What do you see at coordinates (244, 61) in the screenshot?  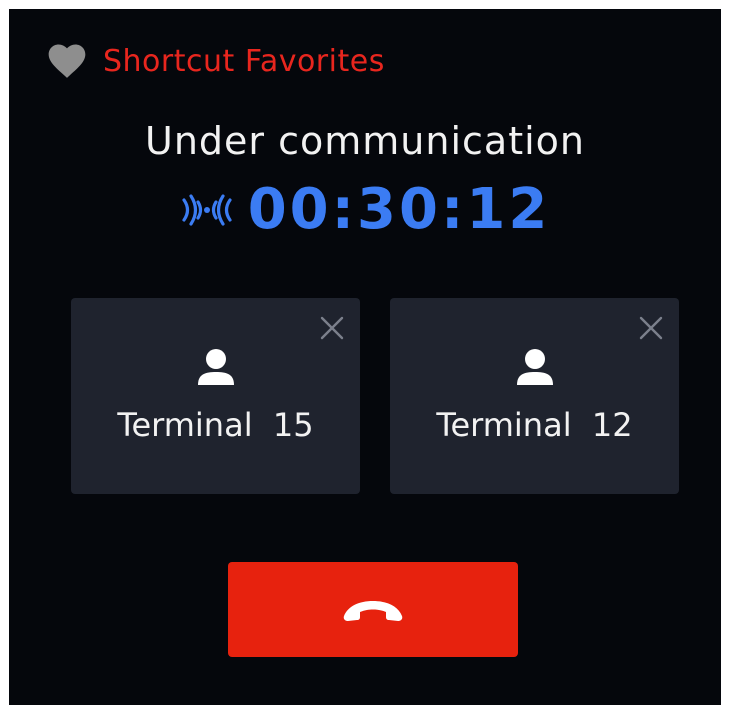 I see `shortcut-favorites-label: Shortcut Favorites` at bounding box center [244, 61].